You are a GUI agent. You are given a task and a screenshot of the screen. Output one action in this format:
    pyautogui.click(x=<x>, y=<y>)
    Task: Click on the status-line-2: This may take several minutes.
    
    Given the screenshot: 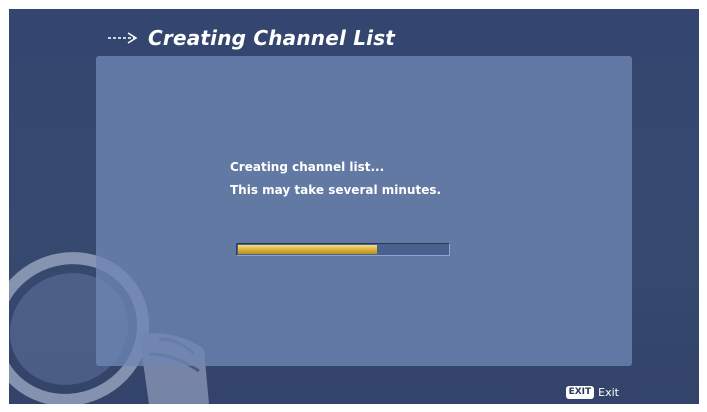 What is the action you would take?
    pyautogui.click(x=336, y=190)
    